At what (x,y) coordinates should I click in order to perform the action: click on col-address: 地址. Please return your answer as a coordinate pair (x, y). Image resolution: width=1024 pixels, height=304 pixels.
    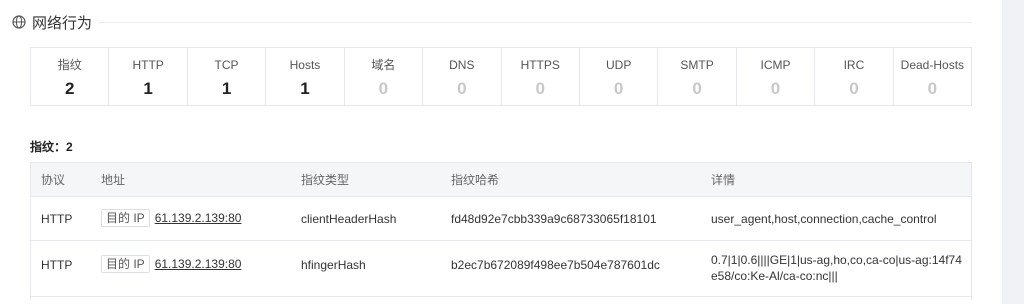
    Looking at the image, I should click on (113, 180).